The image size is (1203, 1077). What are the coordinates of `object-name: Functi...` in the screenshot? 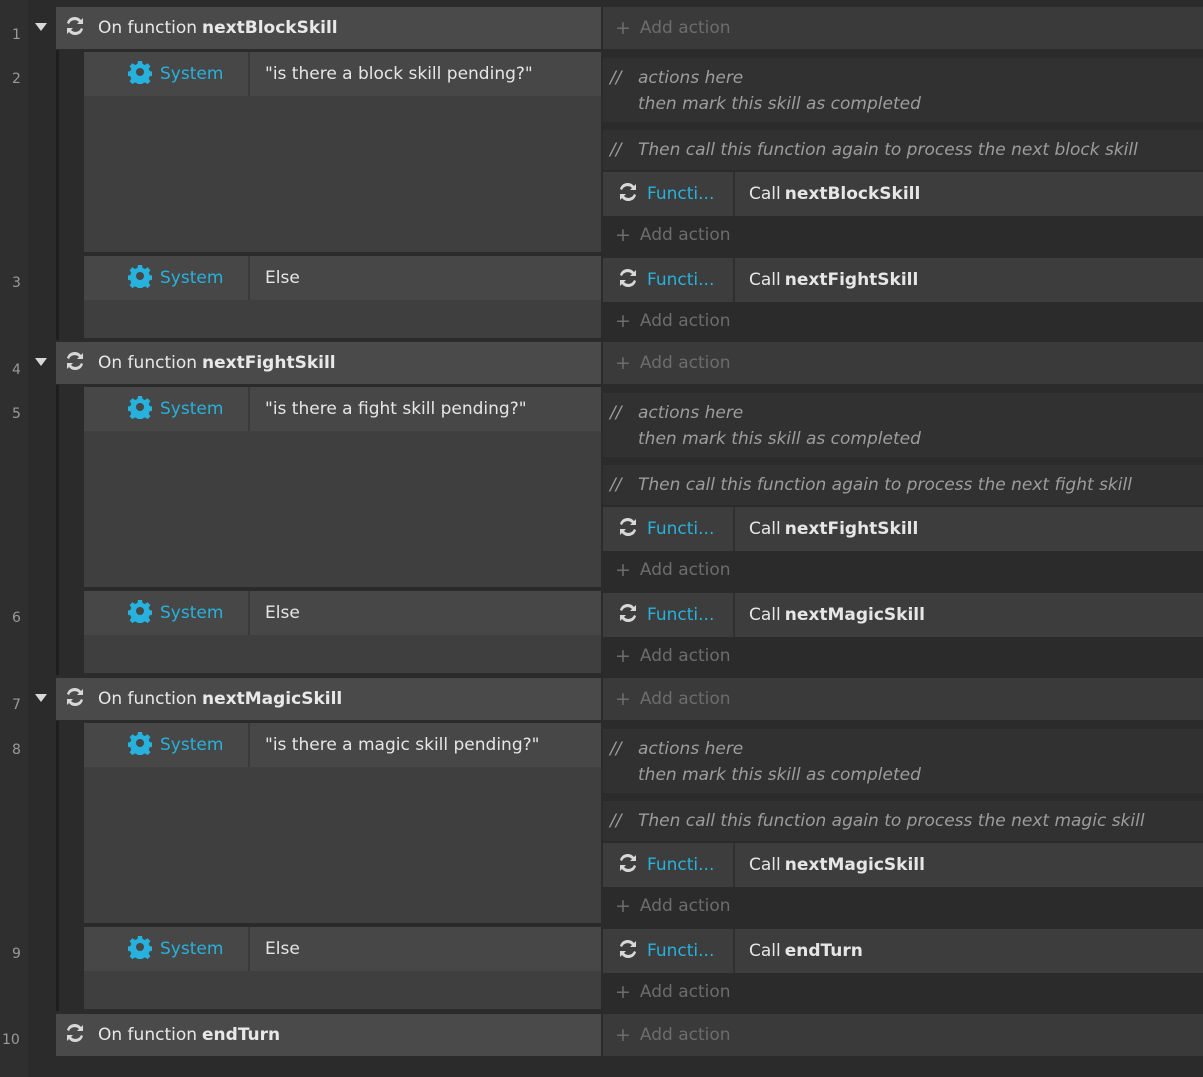 It's located at (681, 194).